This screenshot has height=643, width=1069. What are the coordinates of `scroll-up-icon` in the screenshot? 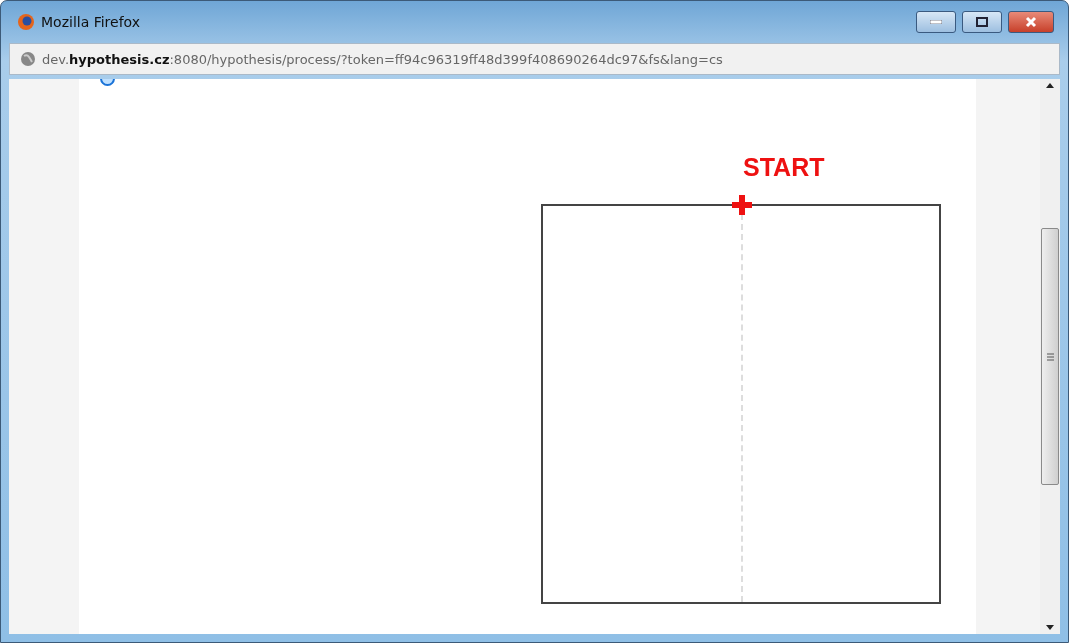 It's located at (1050, 85).